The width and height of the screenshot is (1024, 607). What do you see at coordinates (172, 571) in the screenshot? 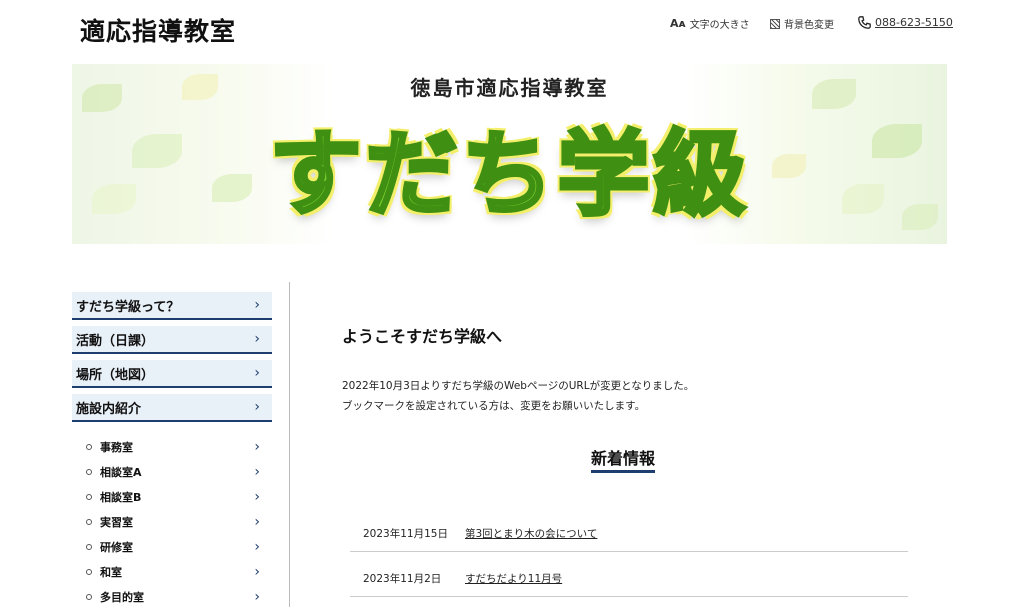
I see `sidebar-subitem-japanese-room: 和室 ›` at bounding box center [172, 571].